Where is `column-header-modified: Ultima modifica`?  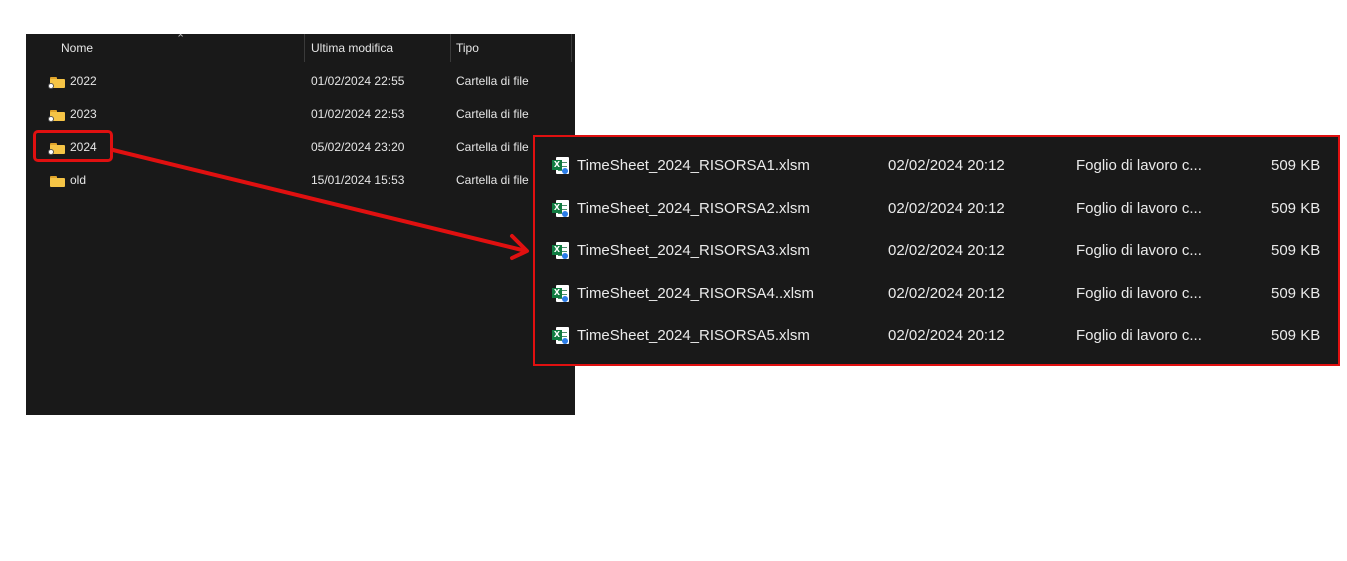 column-header-modified: Ultima modifica is located at coordinates (352, 48).